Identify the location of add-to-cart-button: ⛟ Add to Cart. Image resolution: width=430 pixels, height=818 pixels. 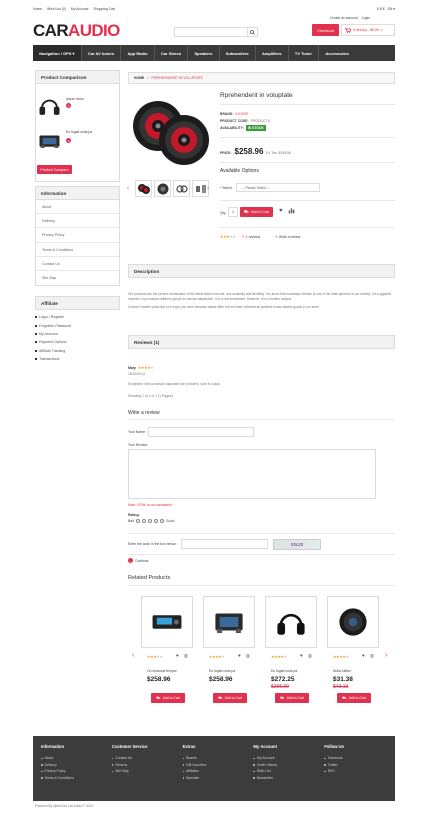
(256, 212).